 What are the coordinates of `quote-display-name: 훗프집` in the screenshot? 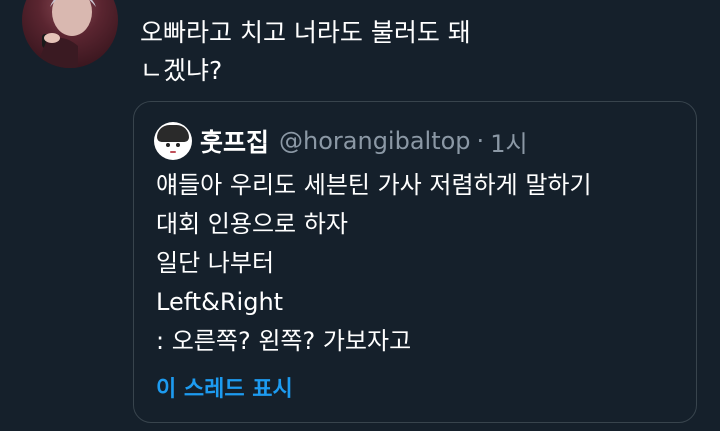 It's located at (234, 141).